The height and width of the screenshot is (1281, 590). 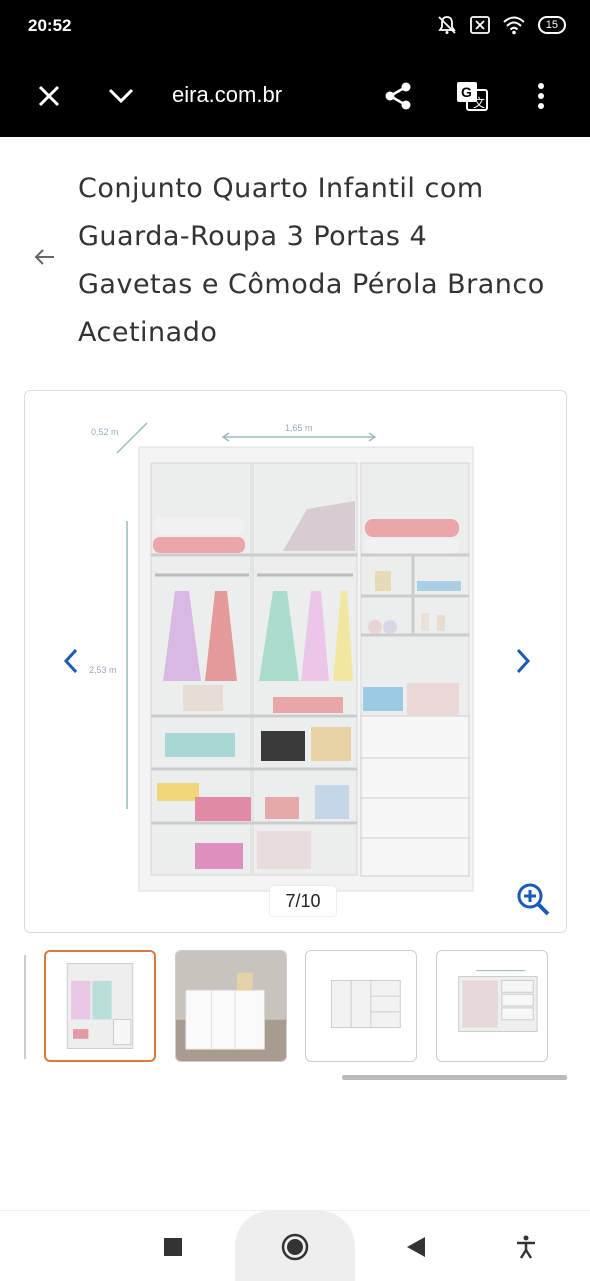 What do you see at coordinates (498, 1001) in the screenshot?
I see `thumbnail-dresser-dimensions-image` at bounding box center [498, 1001].